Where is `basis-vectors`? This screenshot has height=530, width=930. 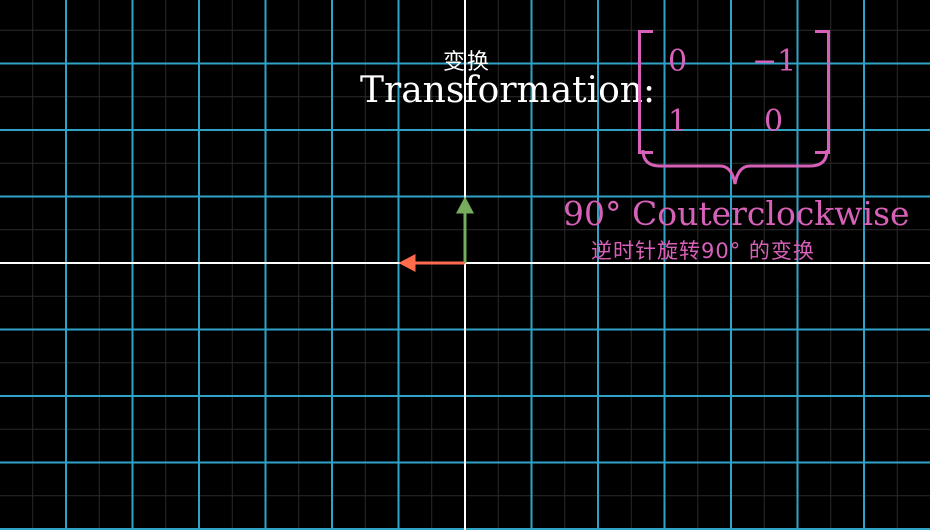 basis-vectors is located at coordinates (436, 234).